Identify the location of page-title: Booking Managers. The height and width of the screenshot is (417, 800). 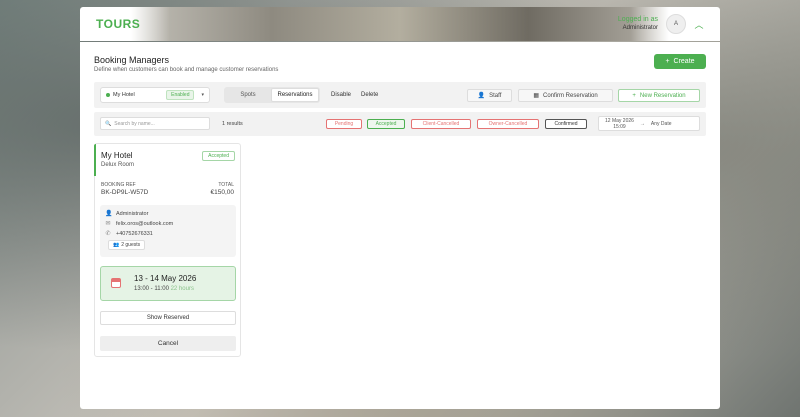
(132, 60).